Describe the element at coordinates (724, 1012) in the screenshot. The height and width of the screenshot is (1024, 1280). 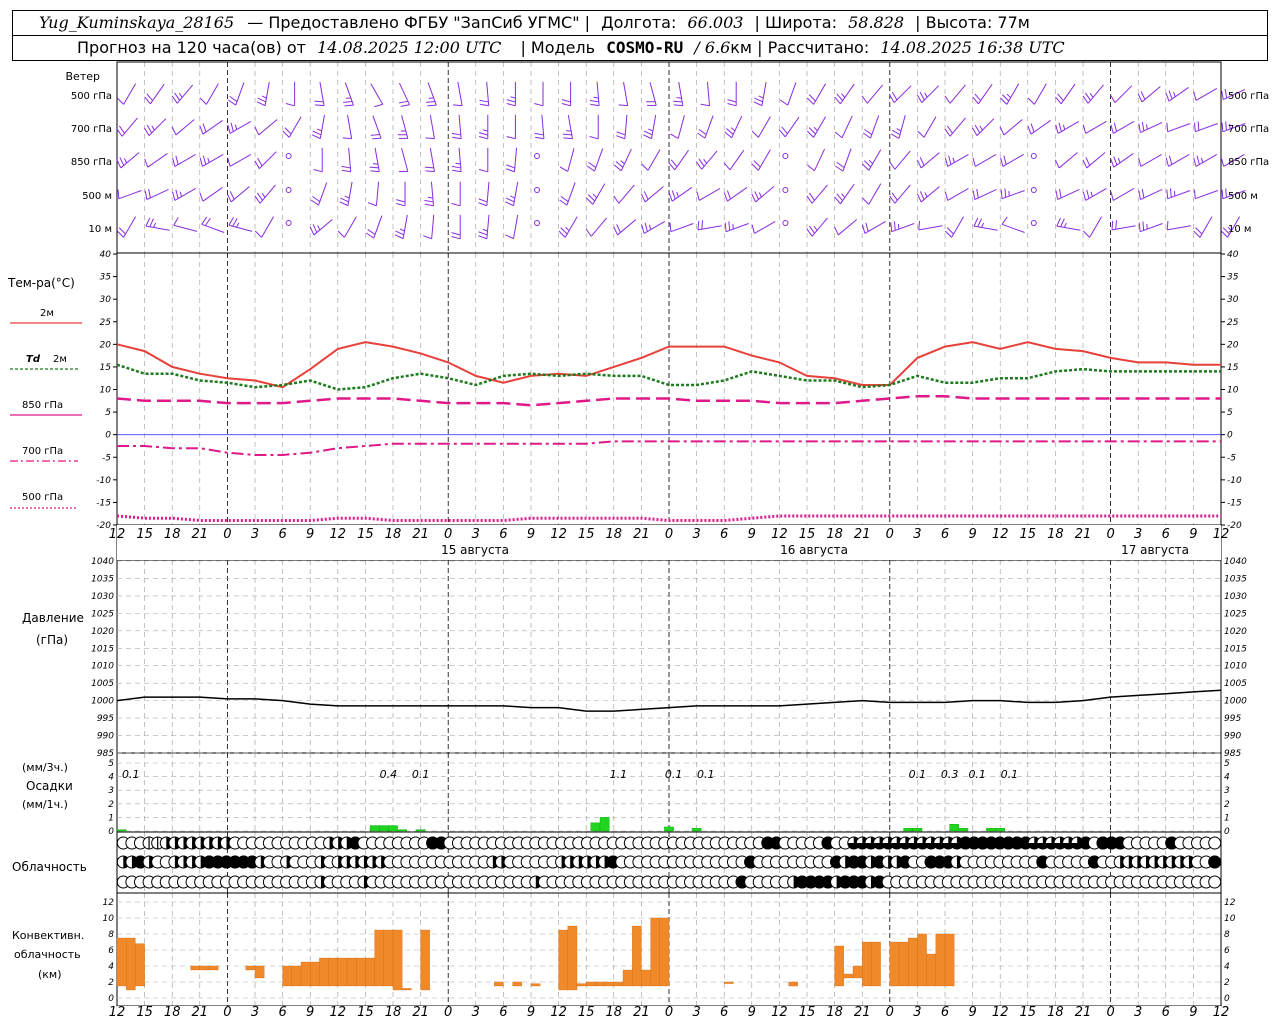
I see `hour-tick-label: 6` at that location.